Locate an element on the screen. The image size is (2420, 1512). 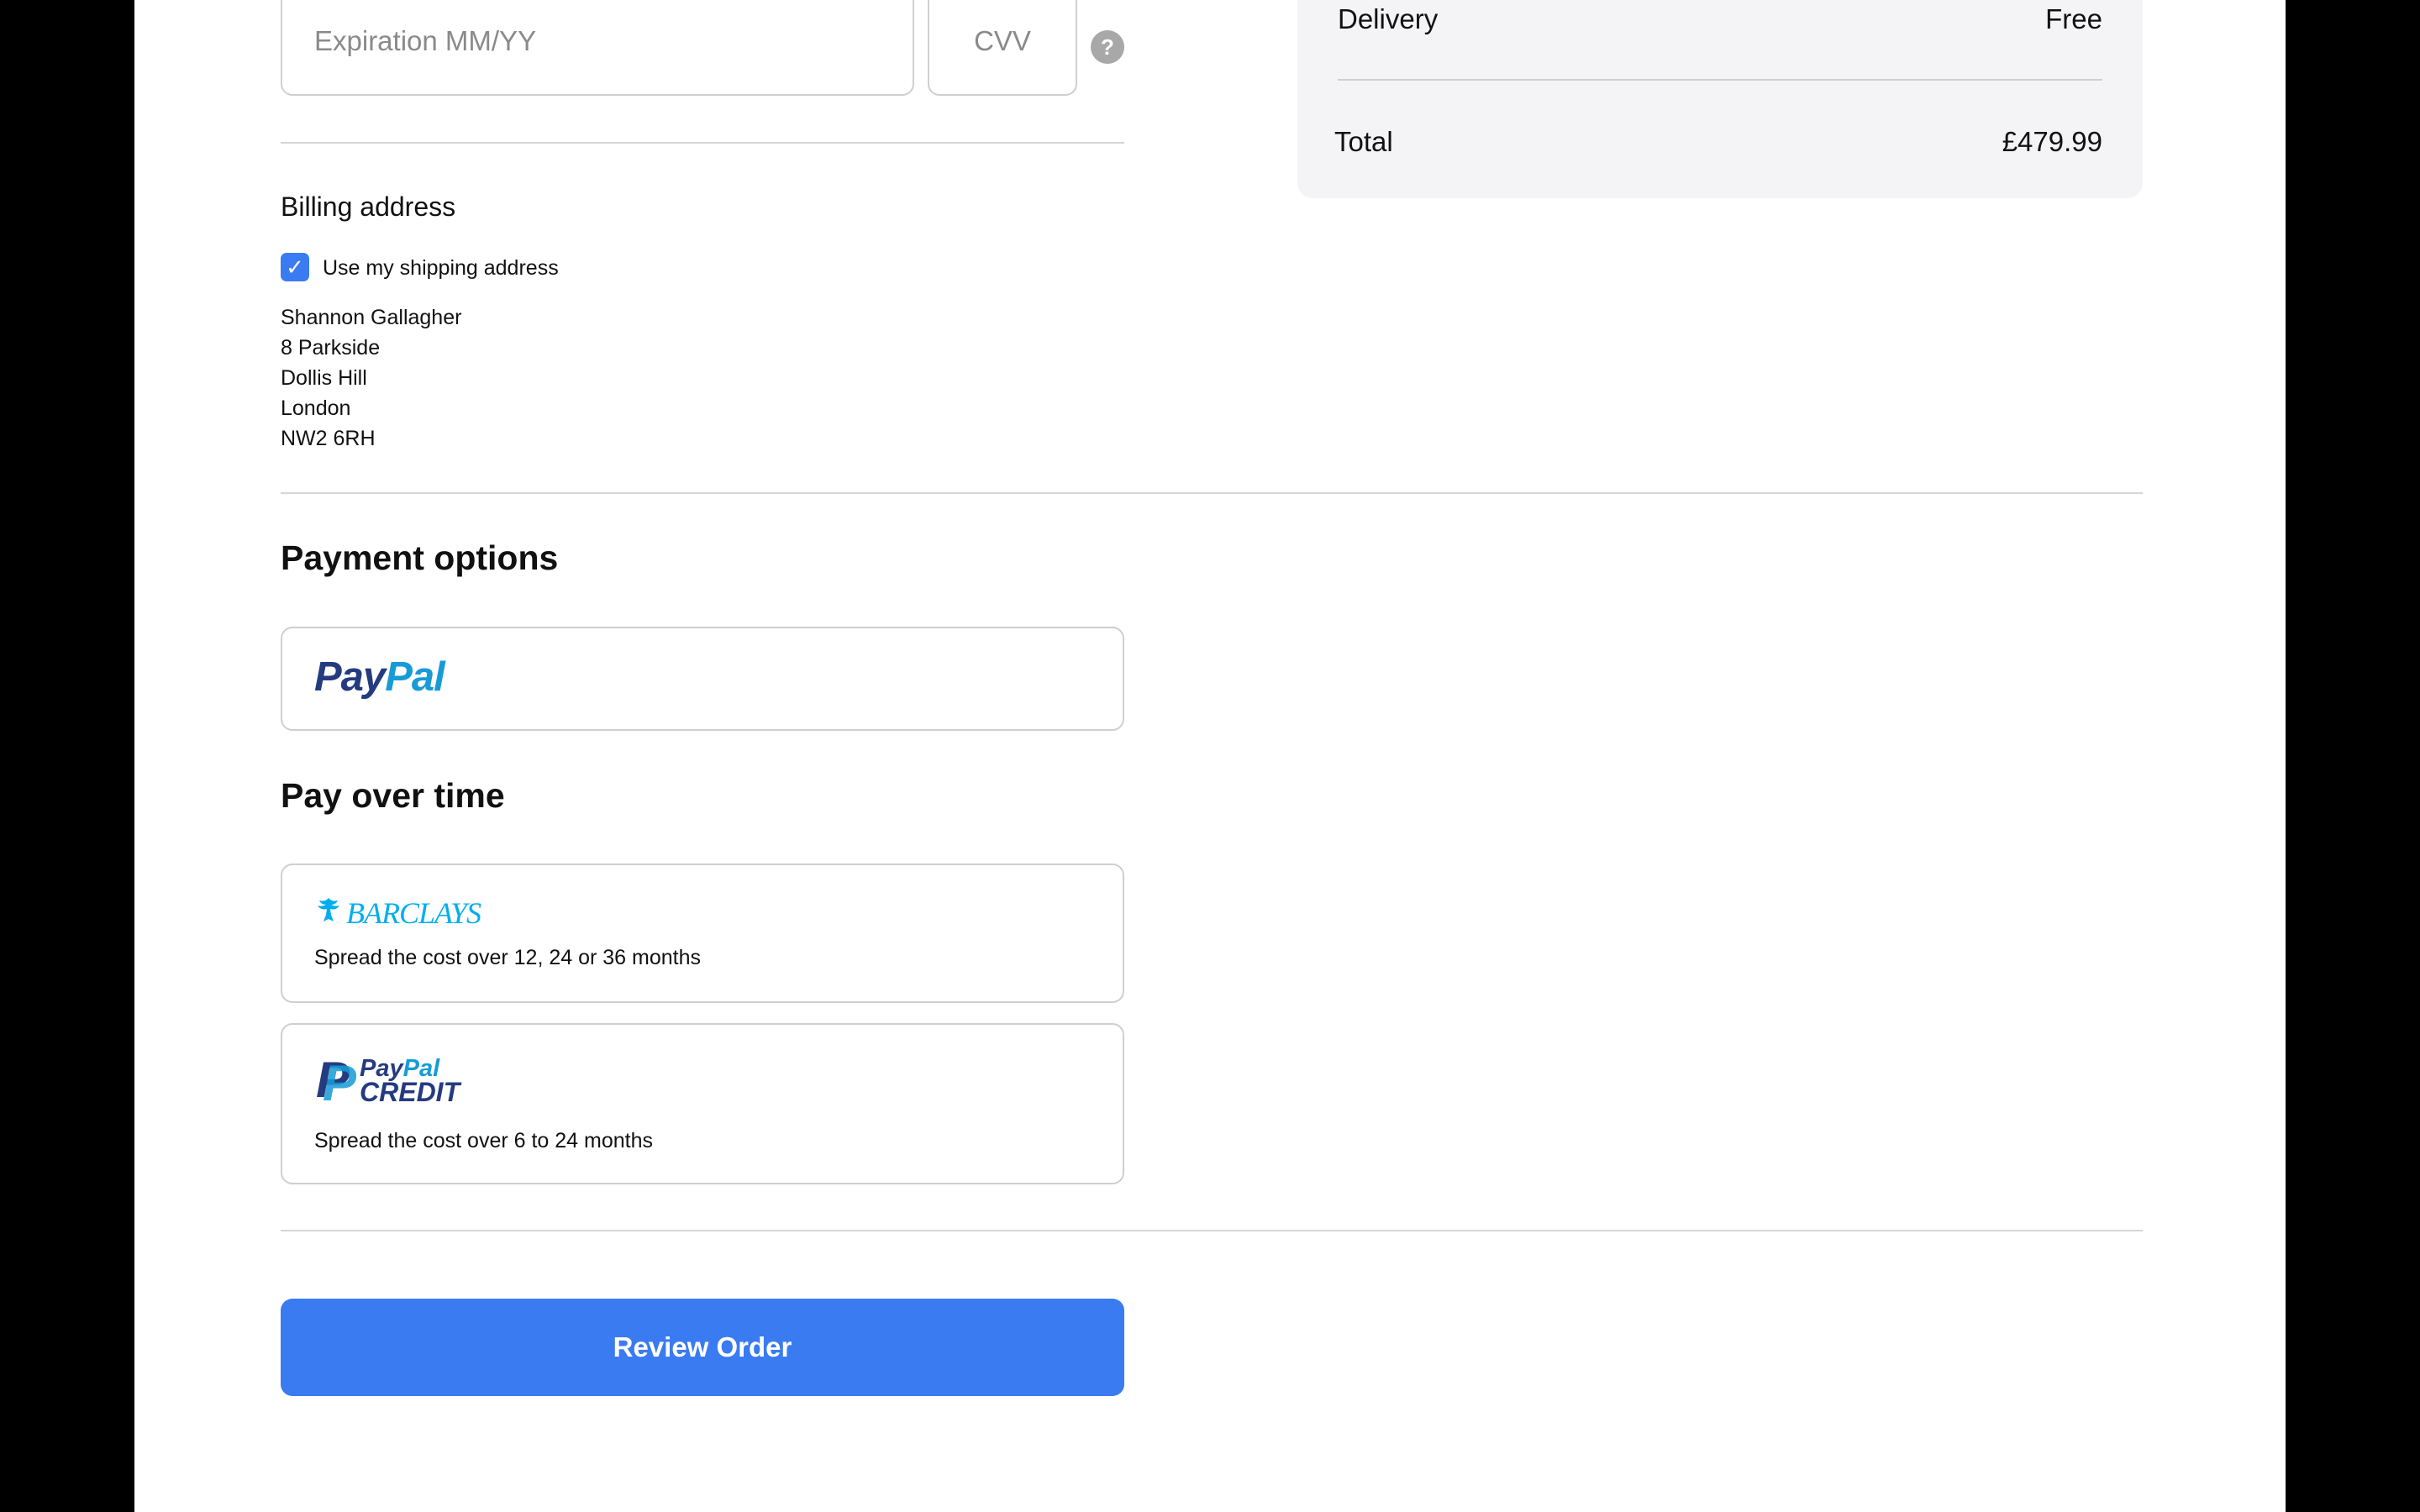
paypal-credit-logo: P P PayPal CREDIT is located at coordinates (388, 1081).